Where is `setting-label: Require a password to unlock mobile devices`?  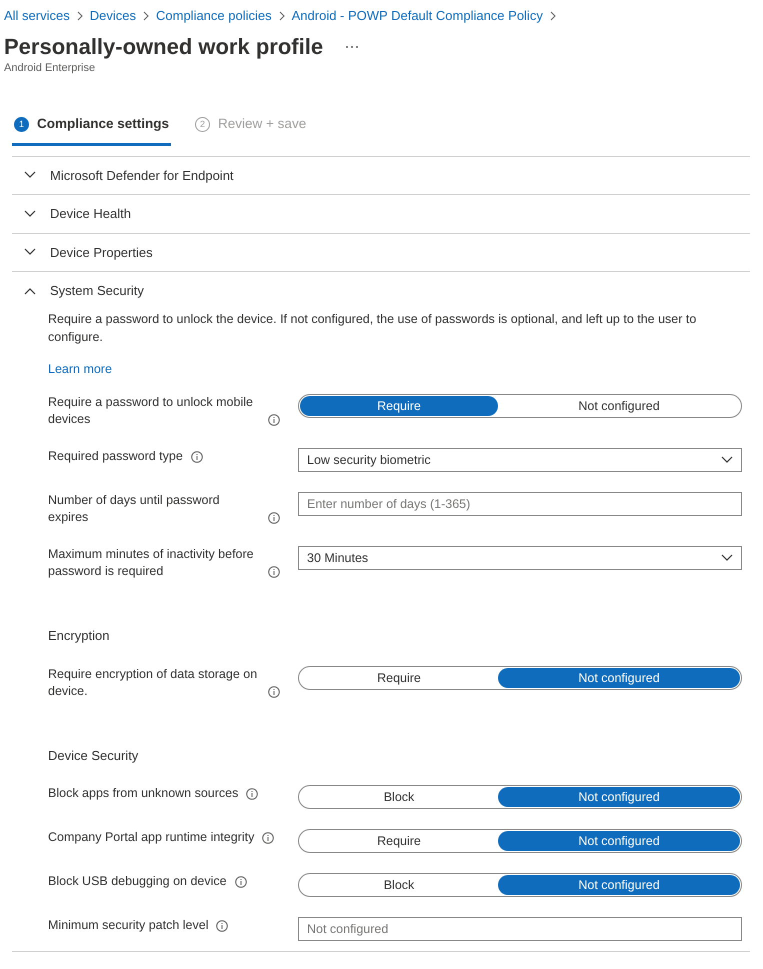
setting-label: Require a password to unlock mobile devices is located at coordinates (151, 411).